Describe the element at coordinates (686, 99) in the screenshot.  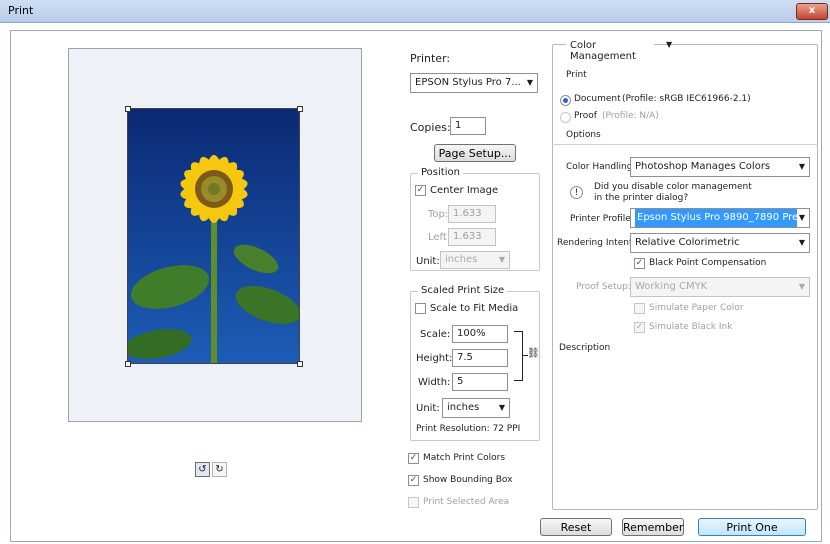
I see `document-profile: (Profile: sRGB IEC61966-2.1)` at that location.